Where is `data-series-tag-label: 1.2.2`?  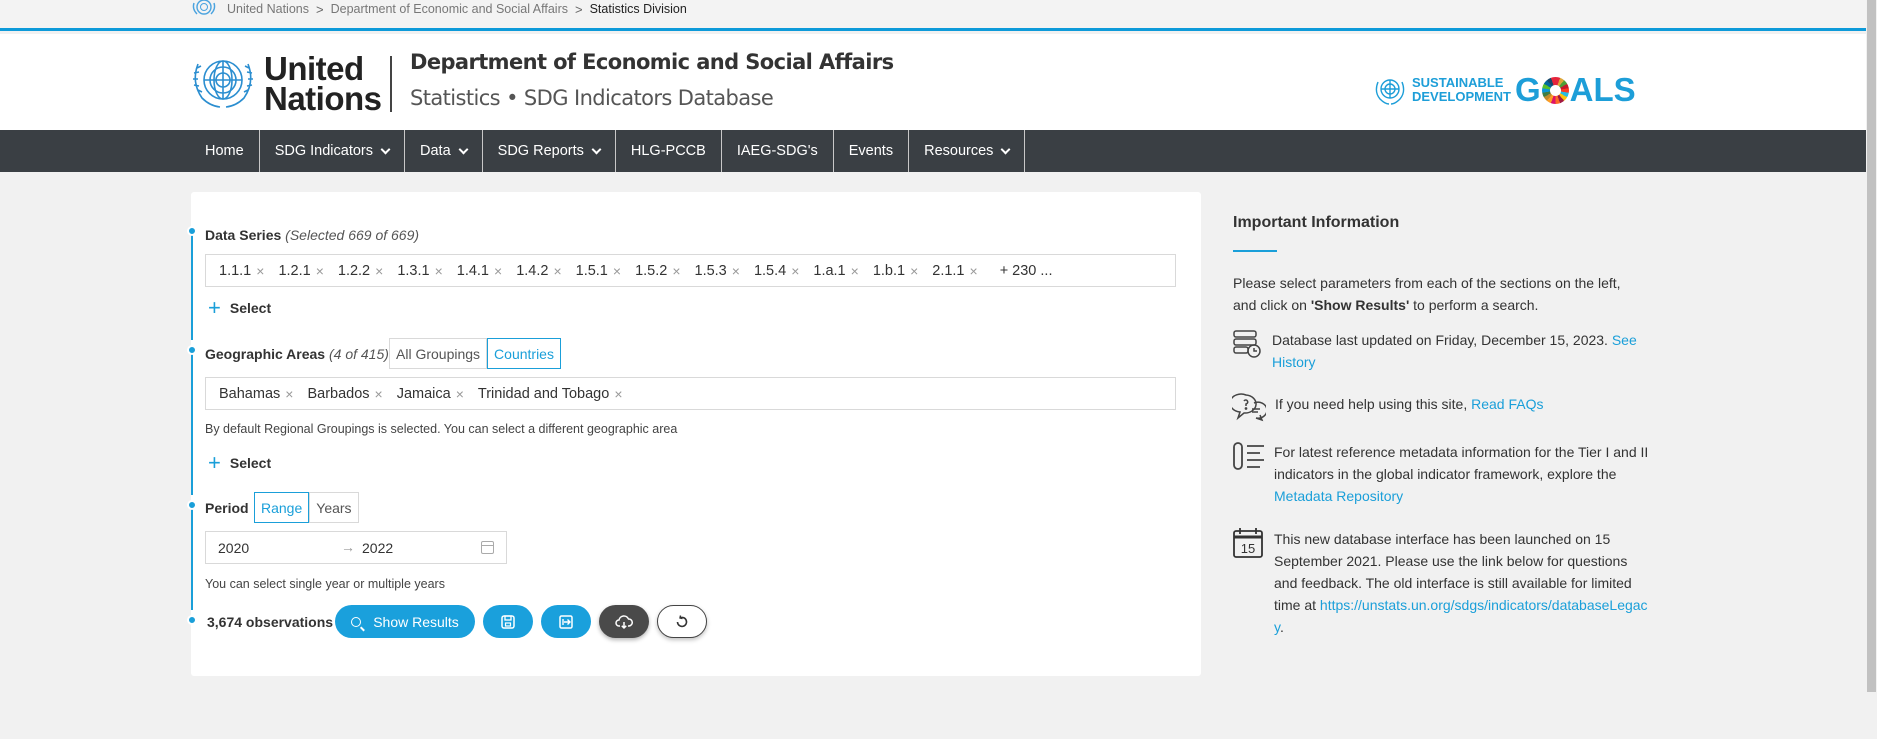 data-series-tag-label: 1.2.2 is located at coordinates (354, 270).